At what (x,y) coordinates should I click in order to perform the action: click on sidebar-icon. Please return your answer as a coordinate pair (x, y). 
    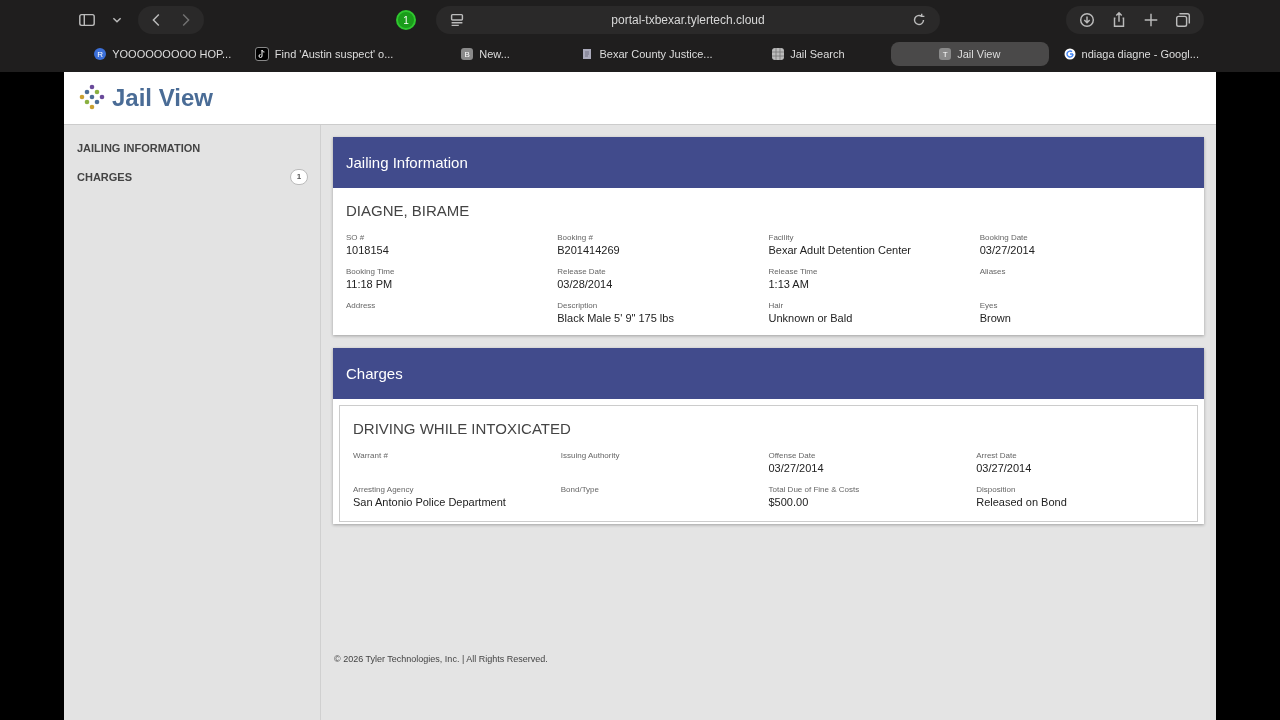
    Looking at the image, I should click on (87, 20).